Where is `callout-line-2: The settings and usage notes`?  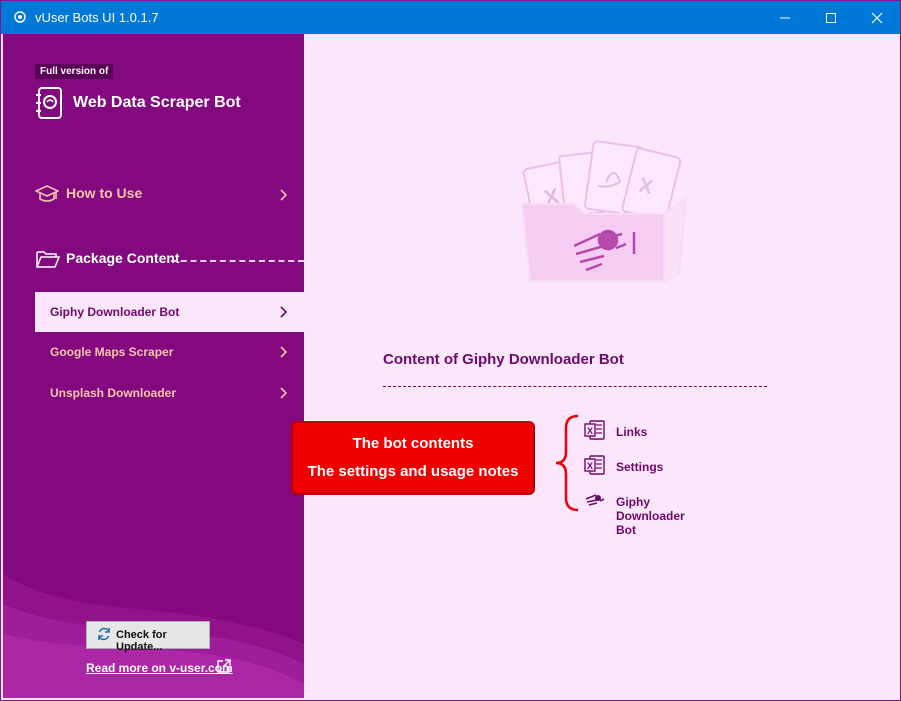
callout-line-2: The settings and usage notes is located at coordinates (413, 471).